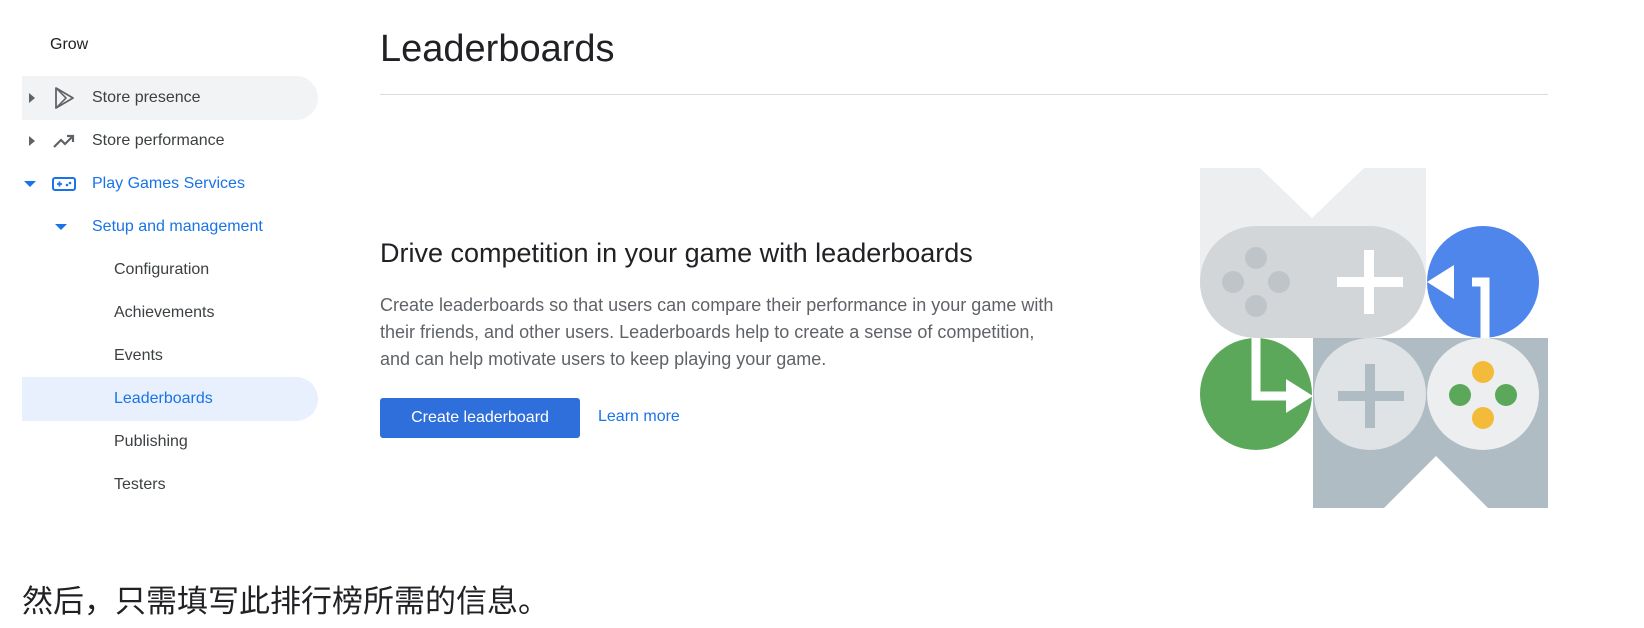 The height and width of the screenshot is (628, 1644). Describe the element at coordinates (170, 485) in the screenshot. I see `sidebar-item-testers: Testers` at that location.